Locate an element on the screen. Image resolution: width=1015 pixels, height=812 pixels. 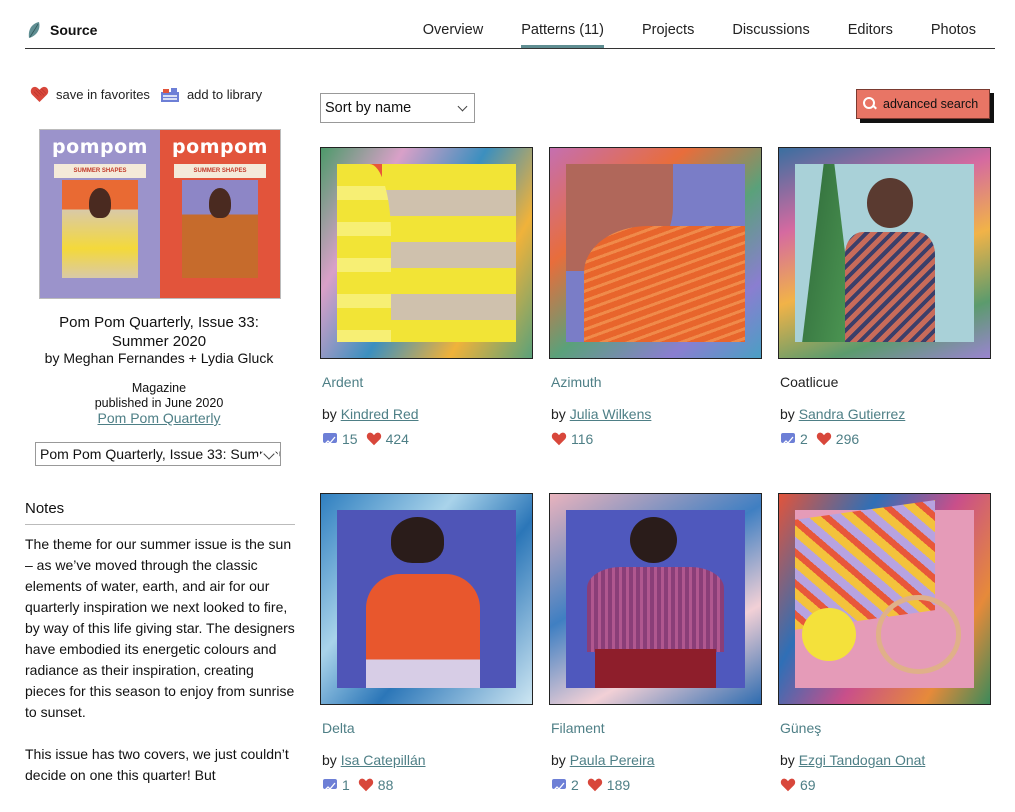
pattern-name-link: Azimuth is located at coordinates (576, 382).